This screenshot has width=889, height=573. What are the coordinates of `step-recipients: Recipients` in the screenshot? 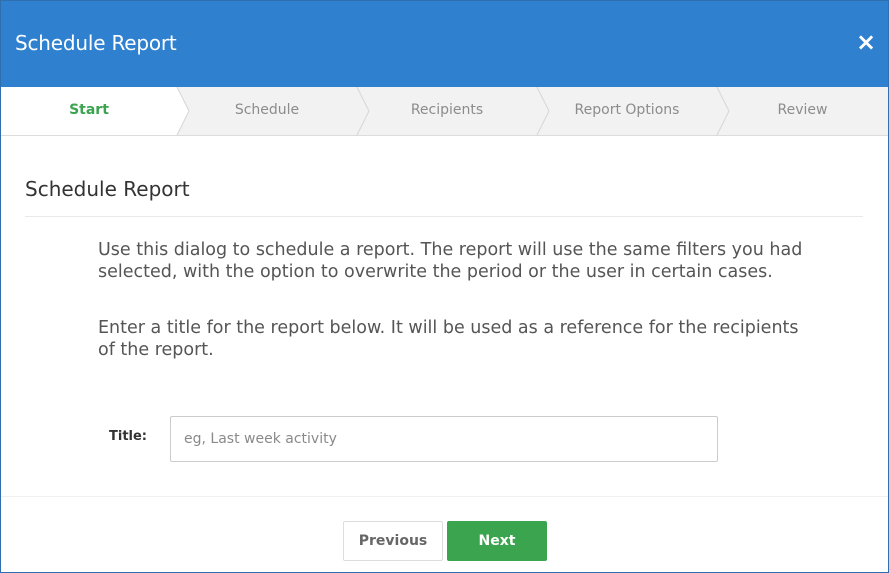 It's located at (447, 111).